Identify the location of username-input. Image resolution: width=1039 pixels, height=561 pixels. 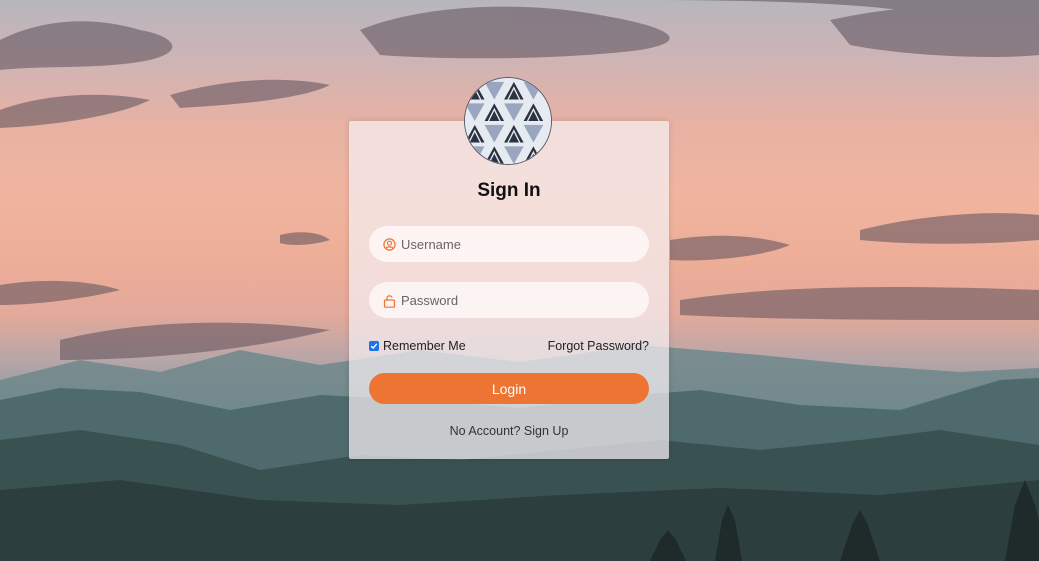
(516, 244).